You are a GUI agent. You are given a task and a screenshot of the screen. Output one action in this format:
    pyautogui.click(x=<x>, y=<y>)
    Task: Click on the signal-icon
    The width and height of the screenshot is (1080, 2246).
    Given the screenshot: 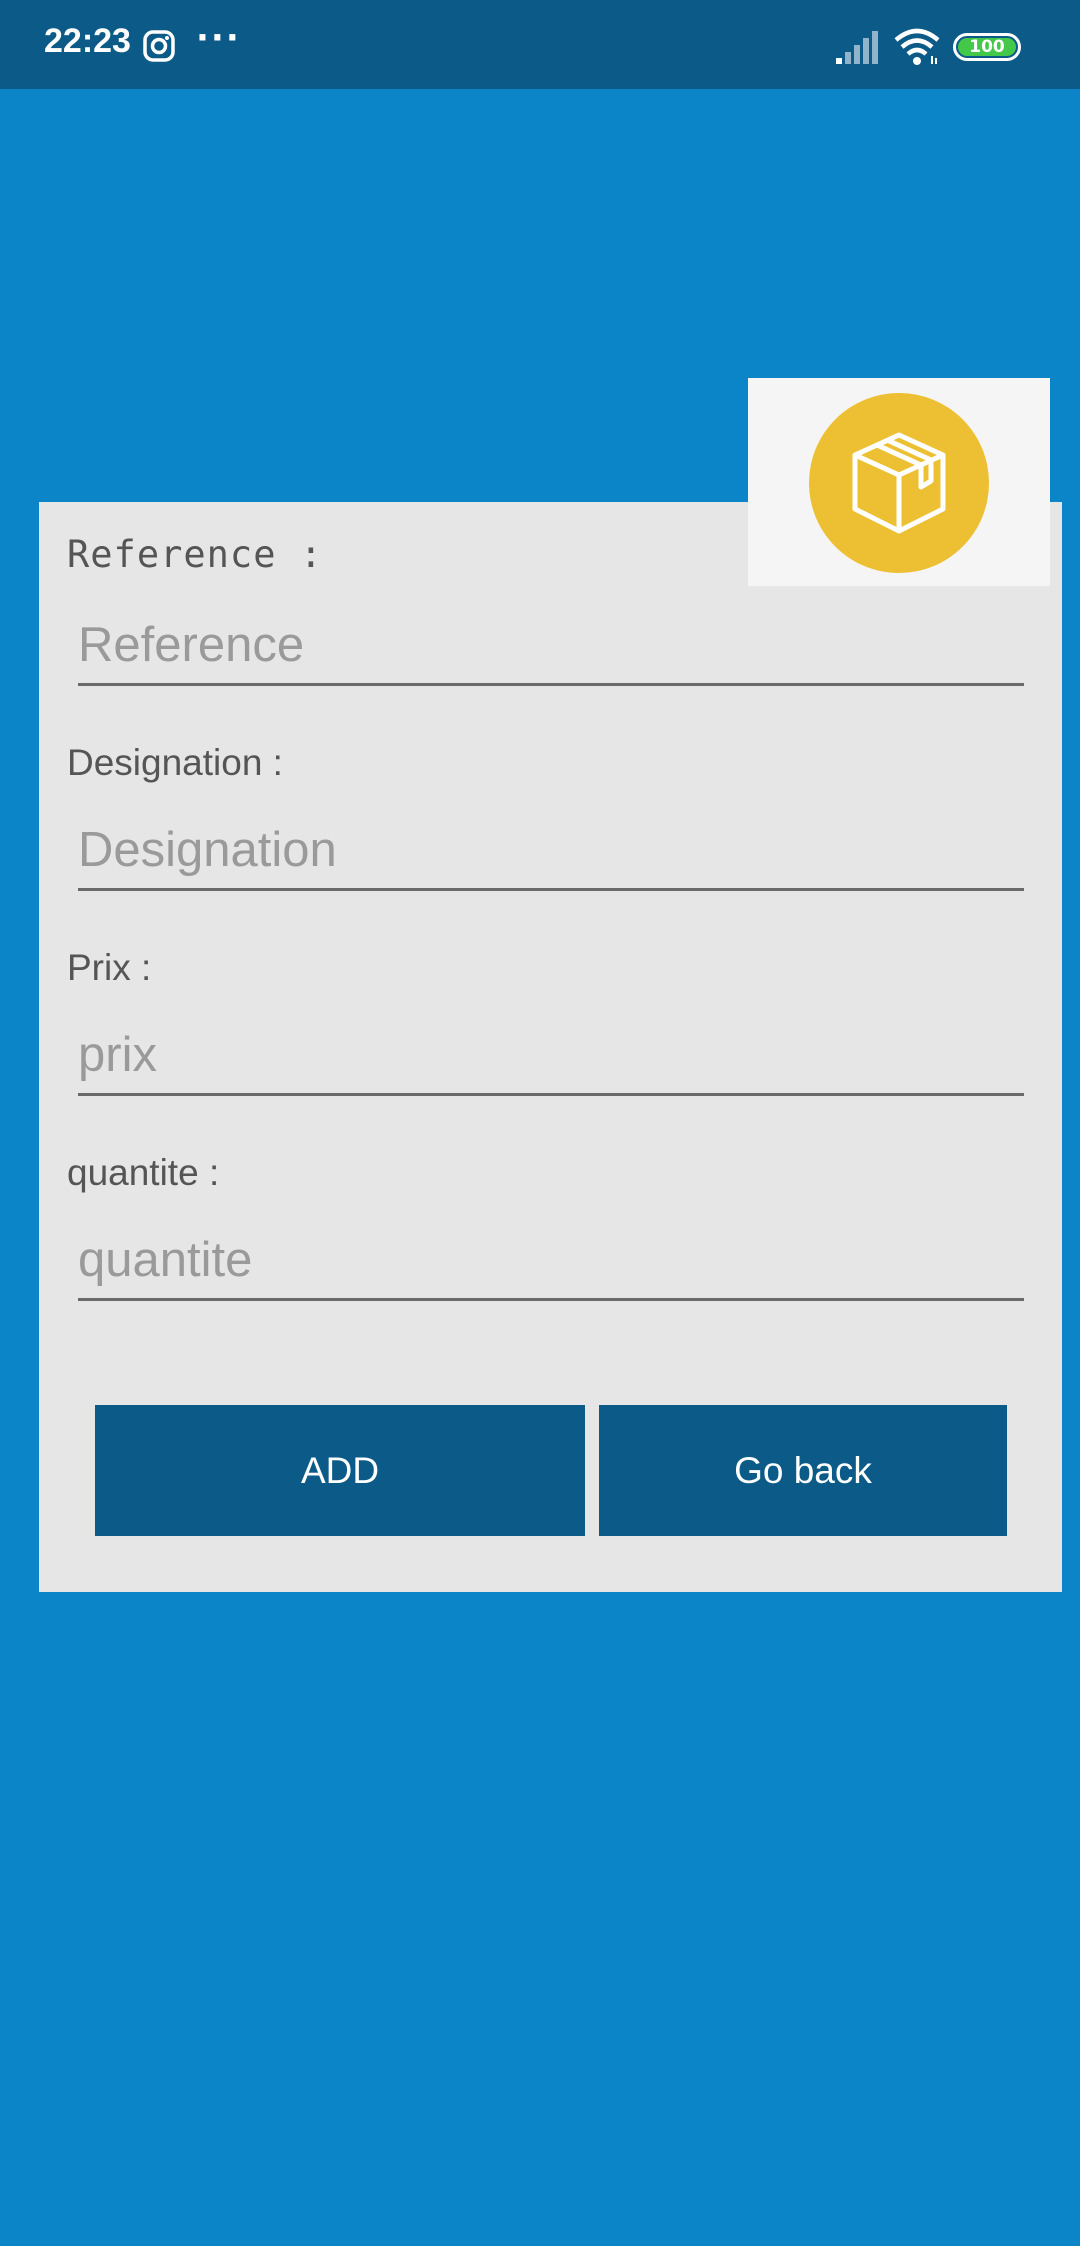 What is the action you would take?
    pyautogui.click(x=858, y=47)
    